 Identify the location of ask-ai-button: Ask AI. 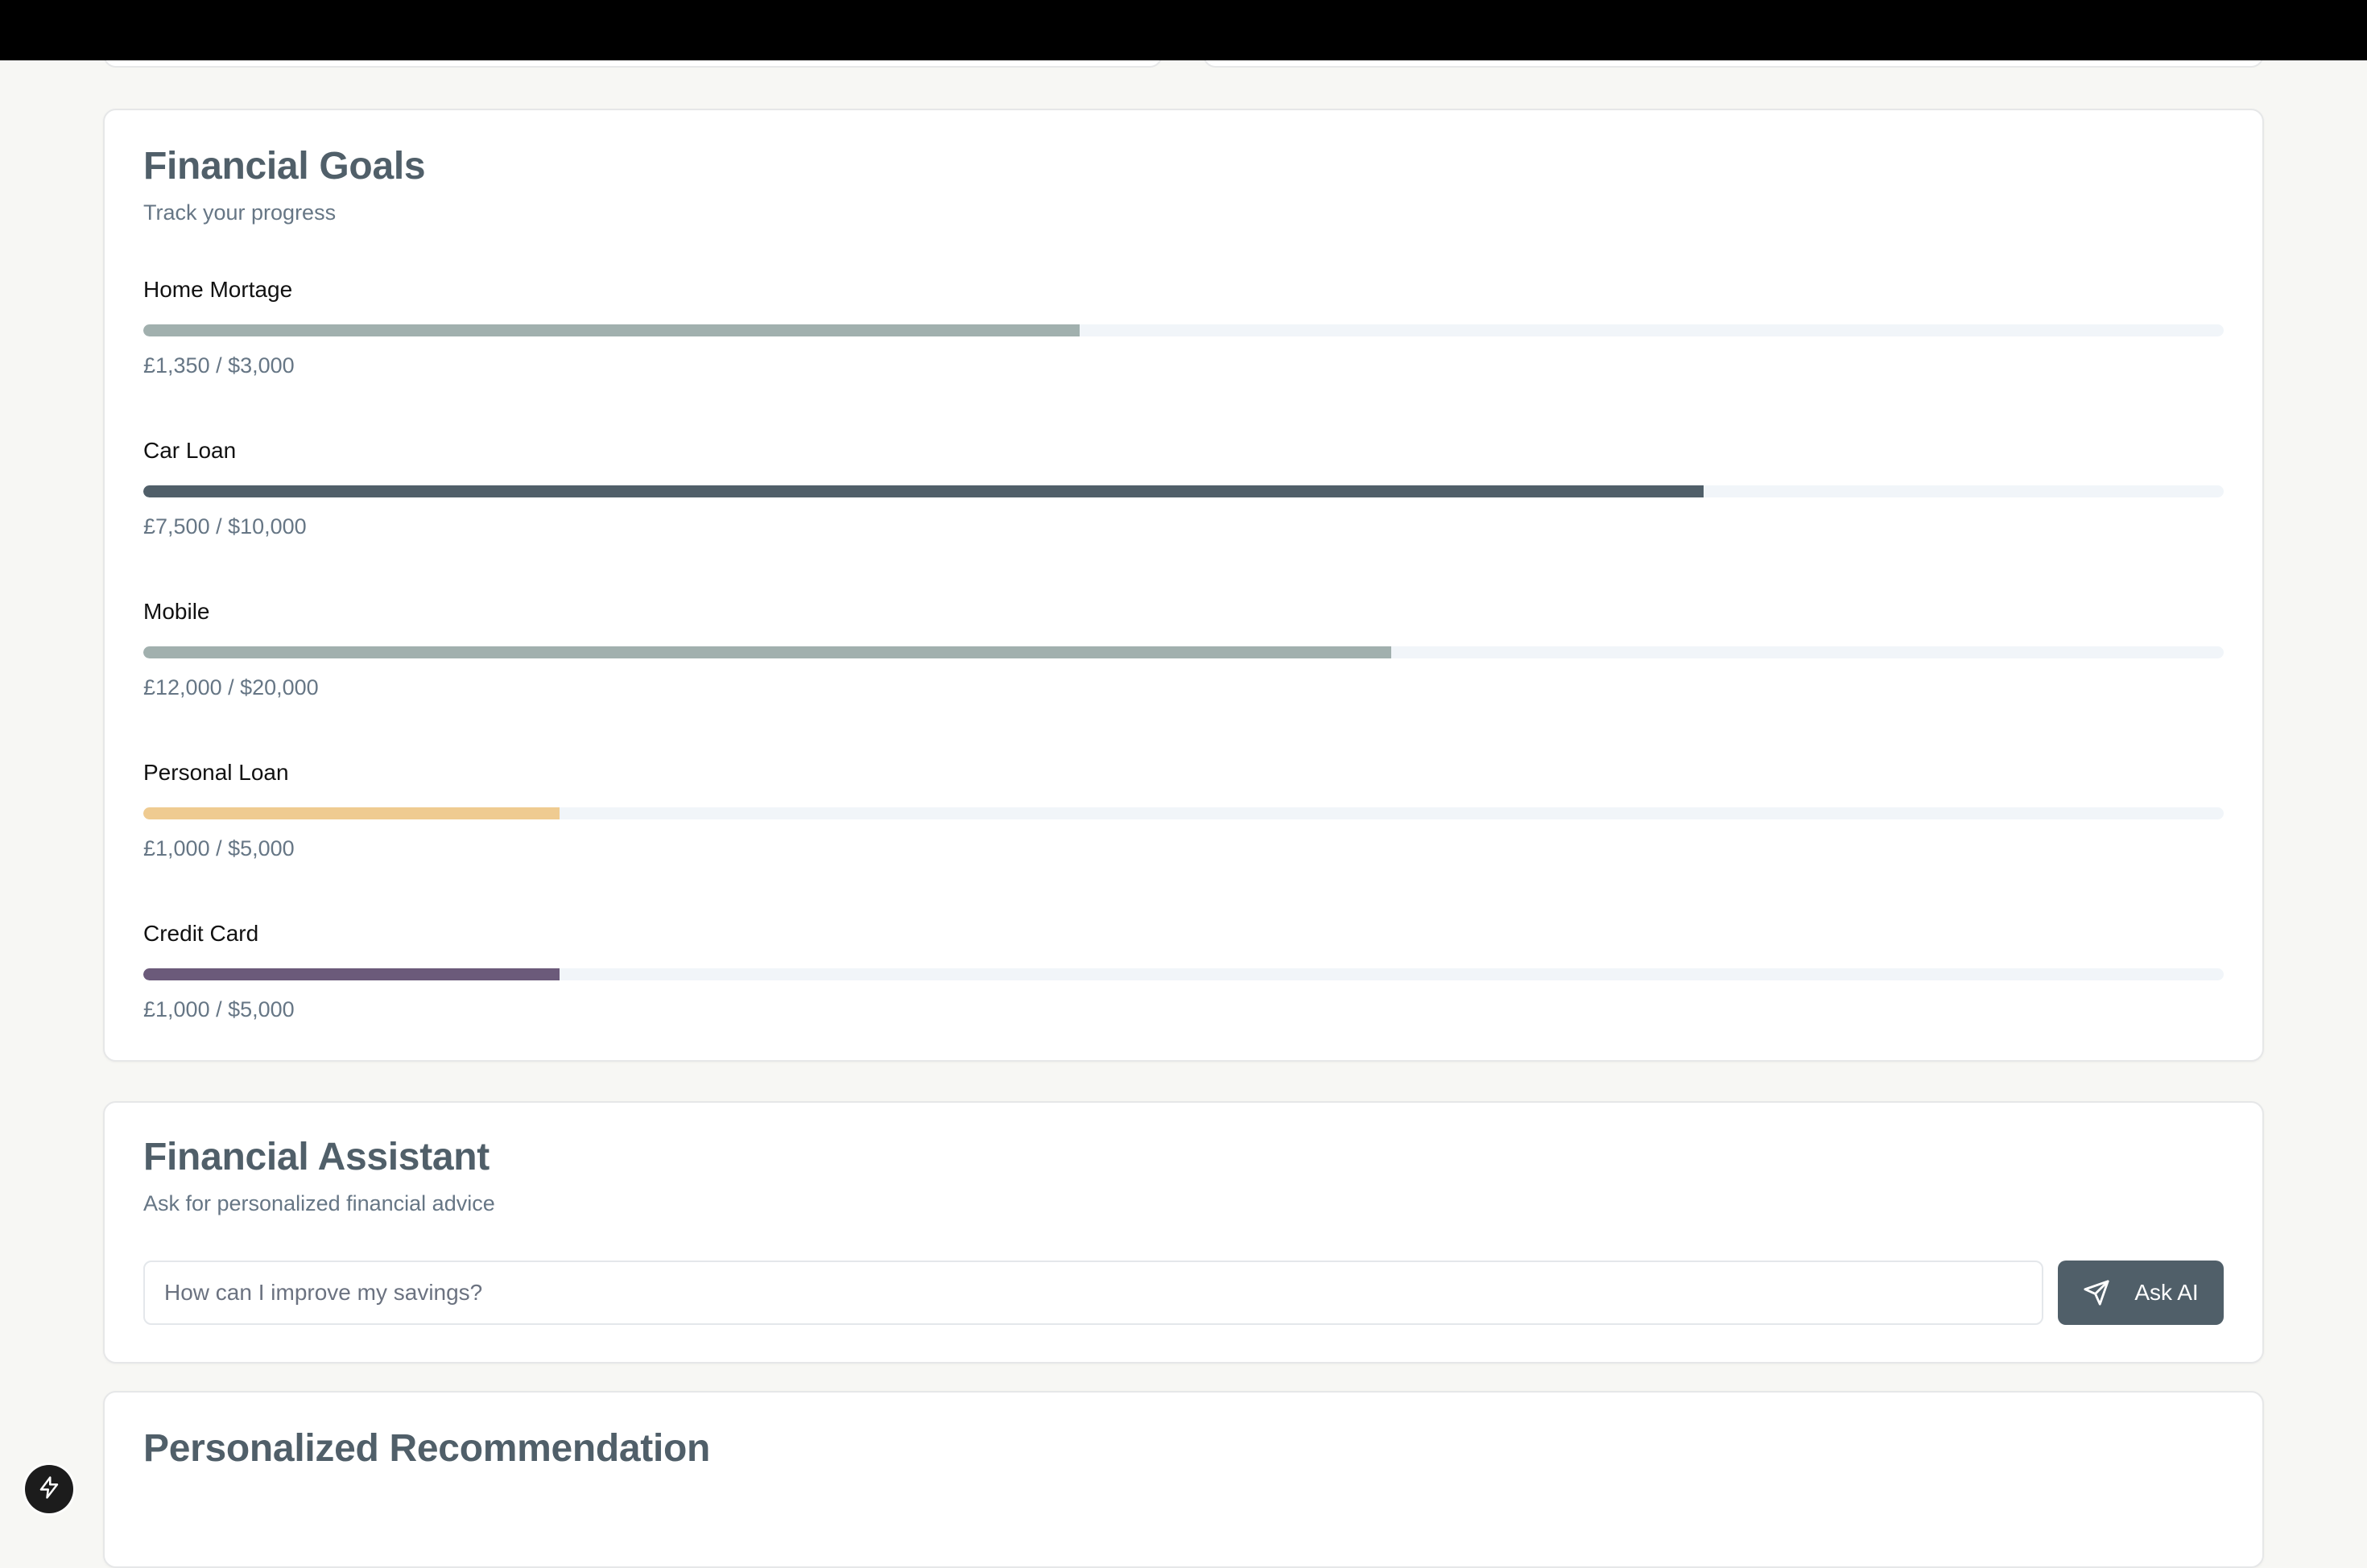
(2141, 1293).